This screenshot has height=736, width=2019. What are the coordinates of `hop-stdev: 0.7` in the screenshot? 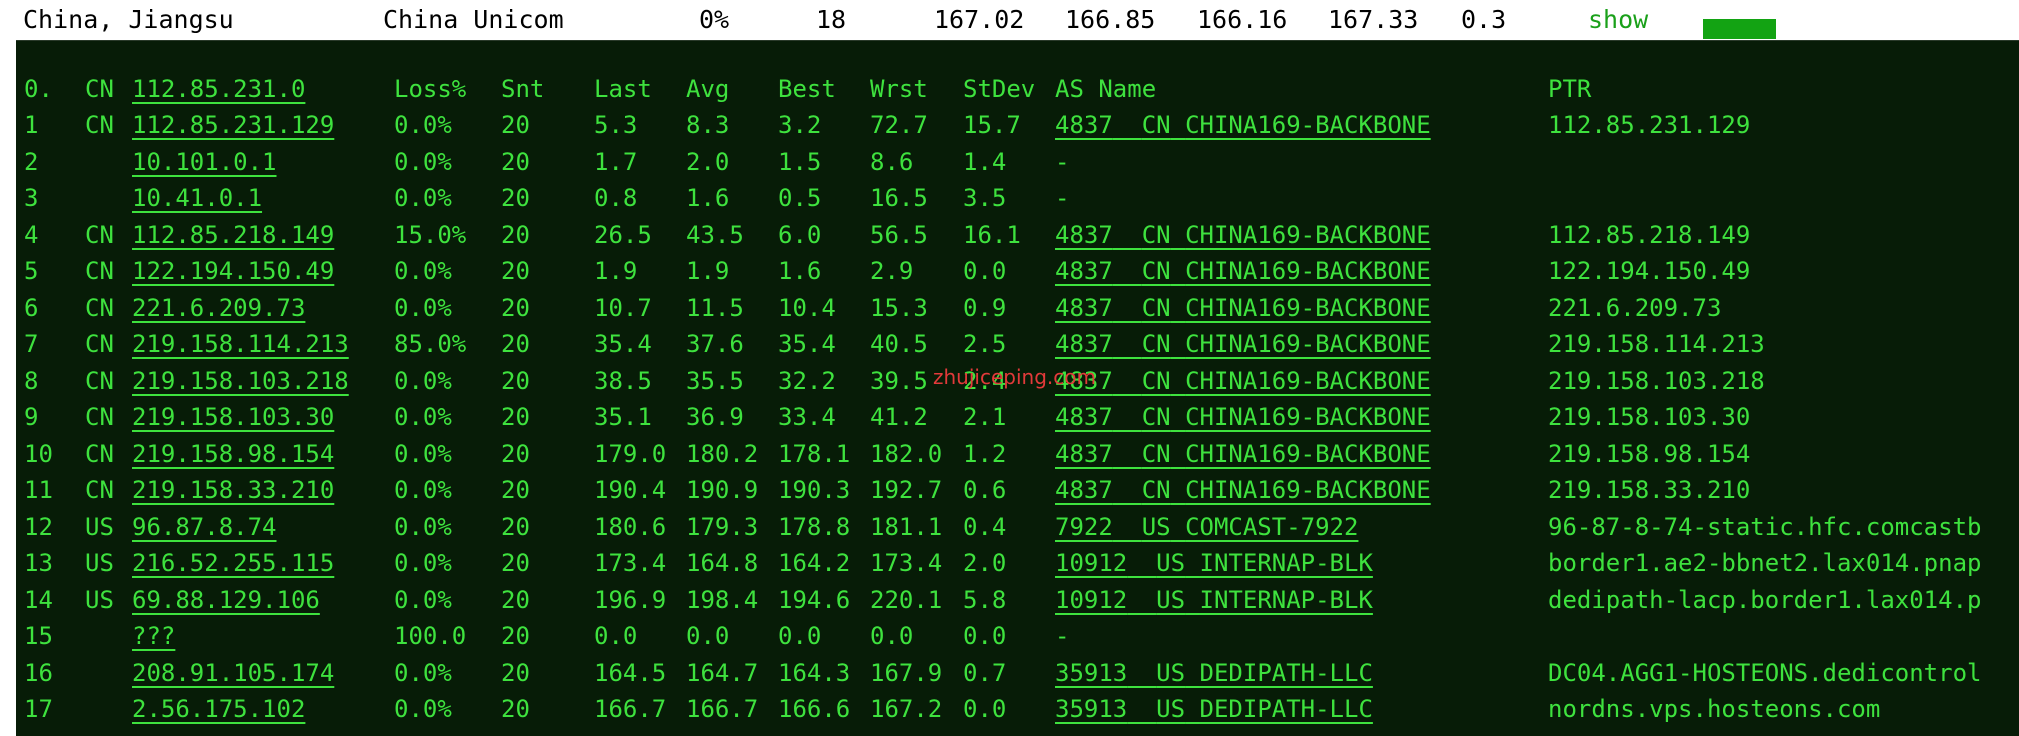 It's located at (985, 672).